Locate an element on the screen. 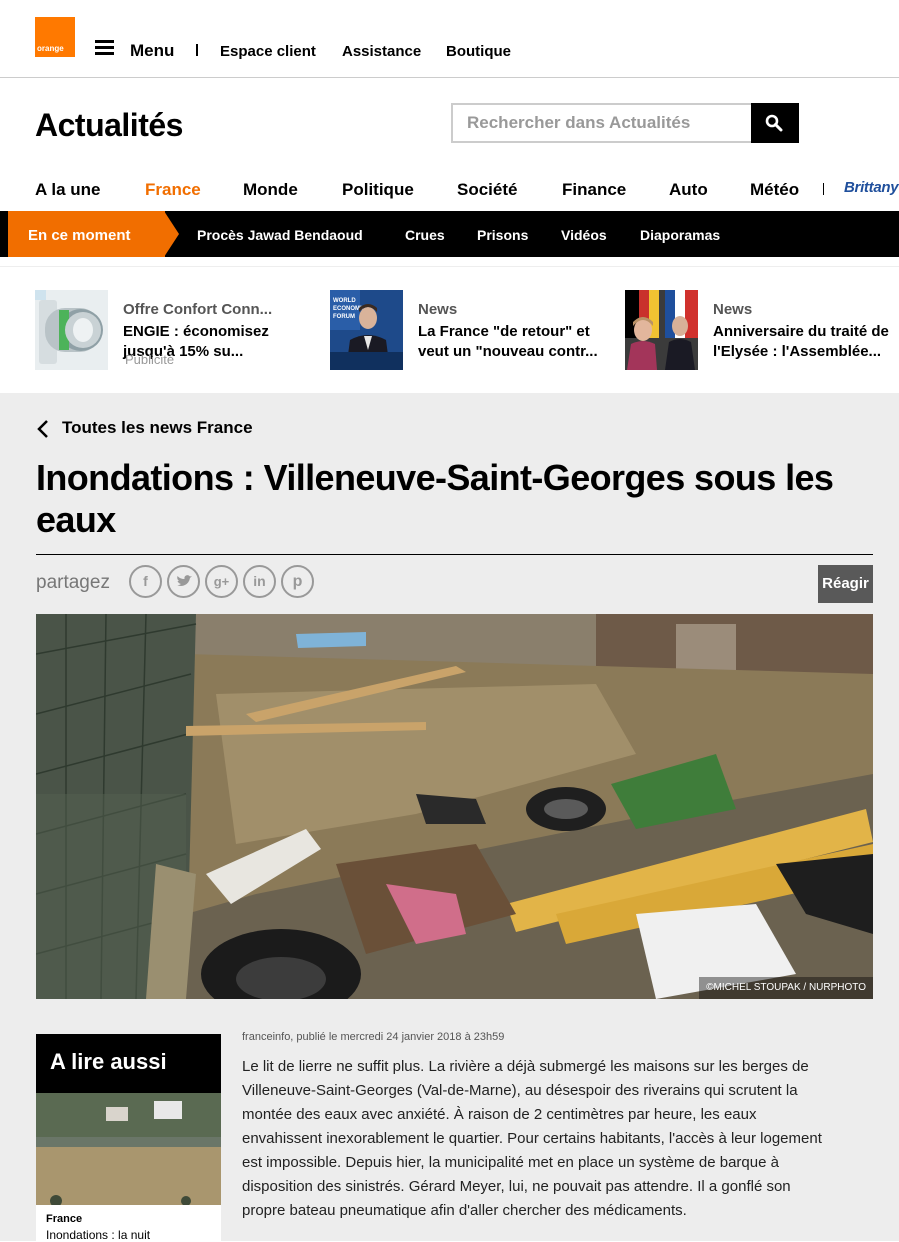  search-box is located at coordinates (625, 123).